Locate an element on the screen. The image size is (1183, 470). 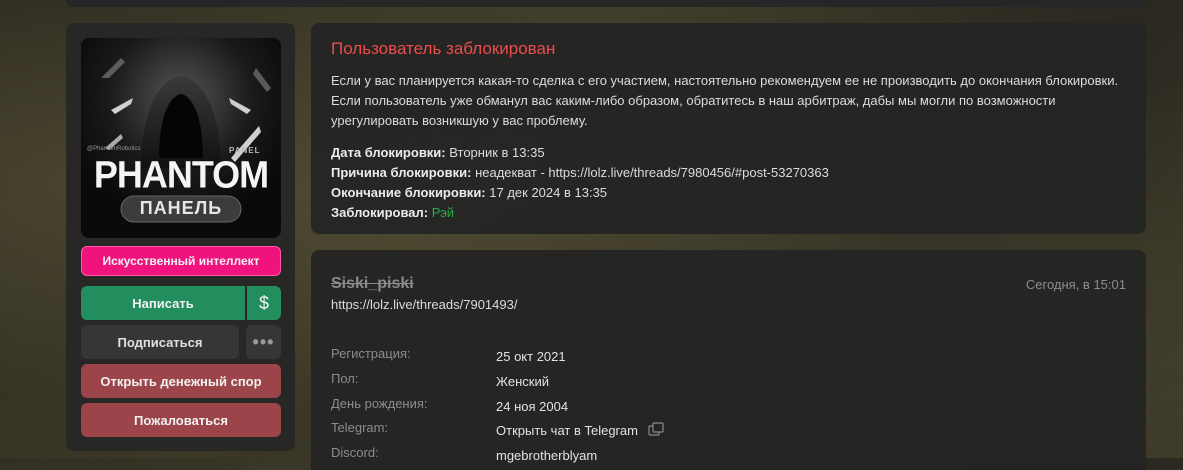
info-row-birthday: День рождения: 24 ноя 2004 is located at coordinates (449, 406).